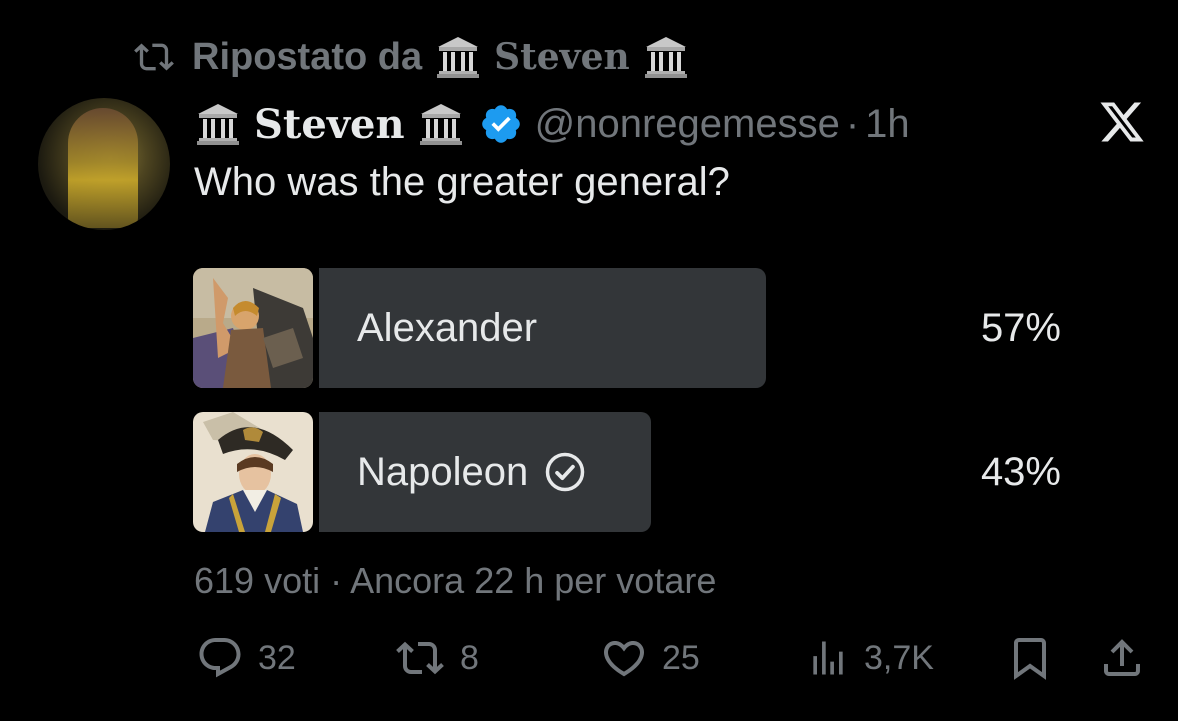 The image size is (1178, 721). What do you see at coordinates (633, 472) in the screenshot?
I see `poll-option-napoleon: Napoleon 43%` at bounding box center [633, 472].